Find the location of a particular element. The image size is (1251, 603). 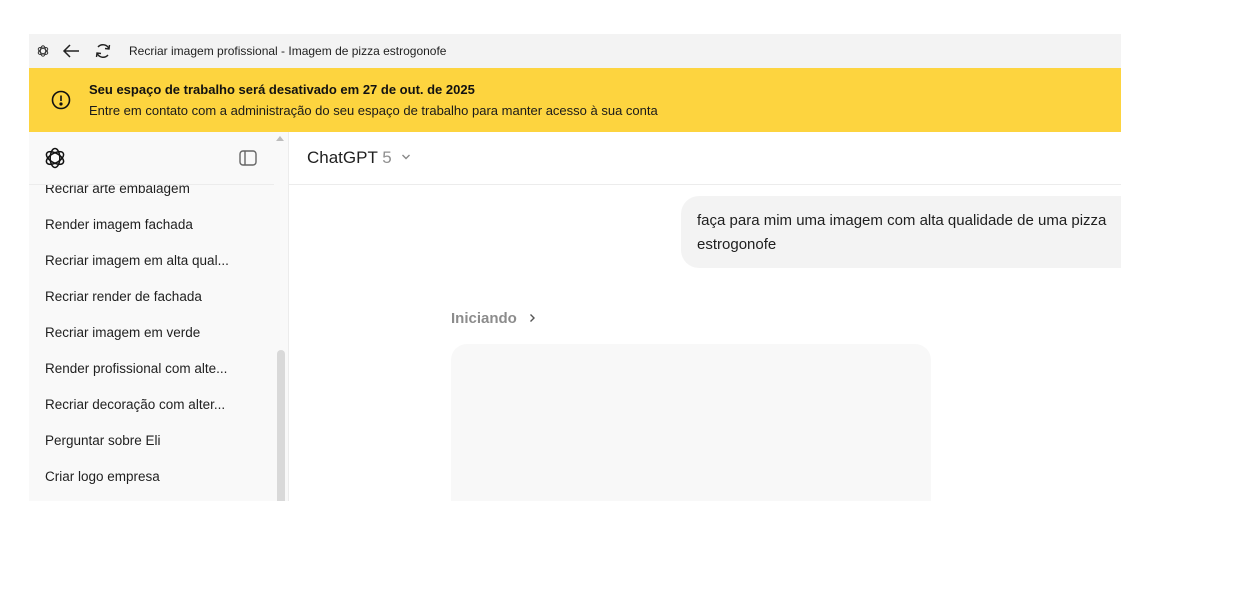

chevron-down-icon is located at coordinates (406, 153).